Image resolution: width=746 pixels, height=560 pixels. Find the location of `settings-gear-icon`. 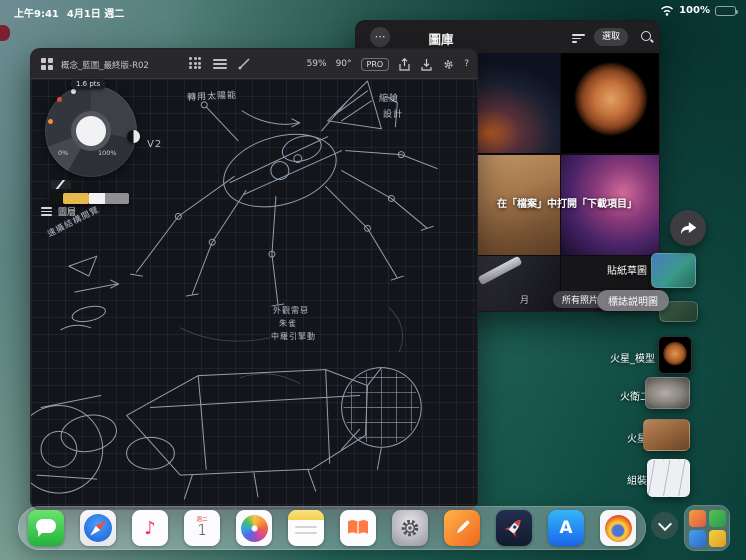

settings-gear-icon is located at coordinates (448, 64).